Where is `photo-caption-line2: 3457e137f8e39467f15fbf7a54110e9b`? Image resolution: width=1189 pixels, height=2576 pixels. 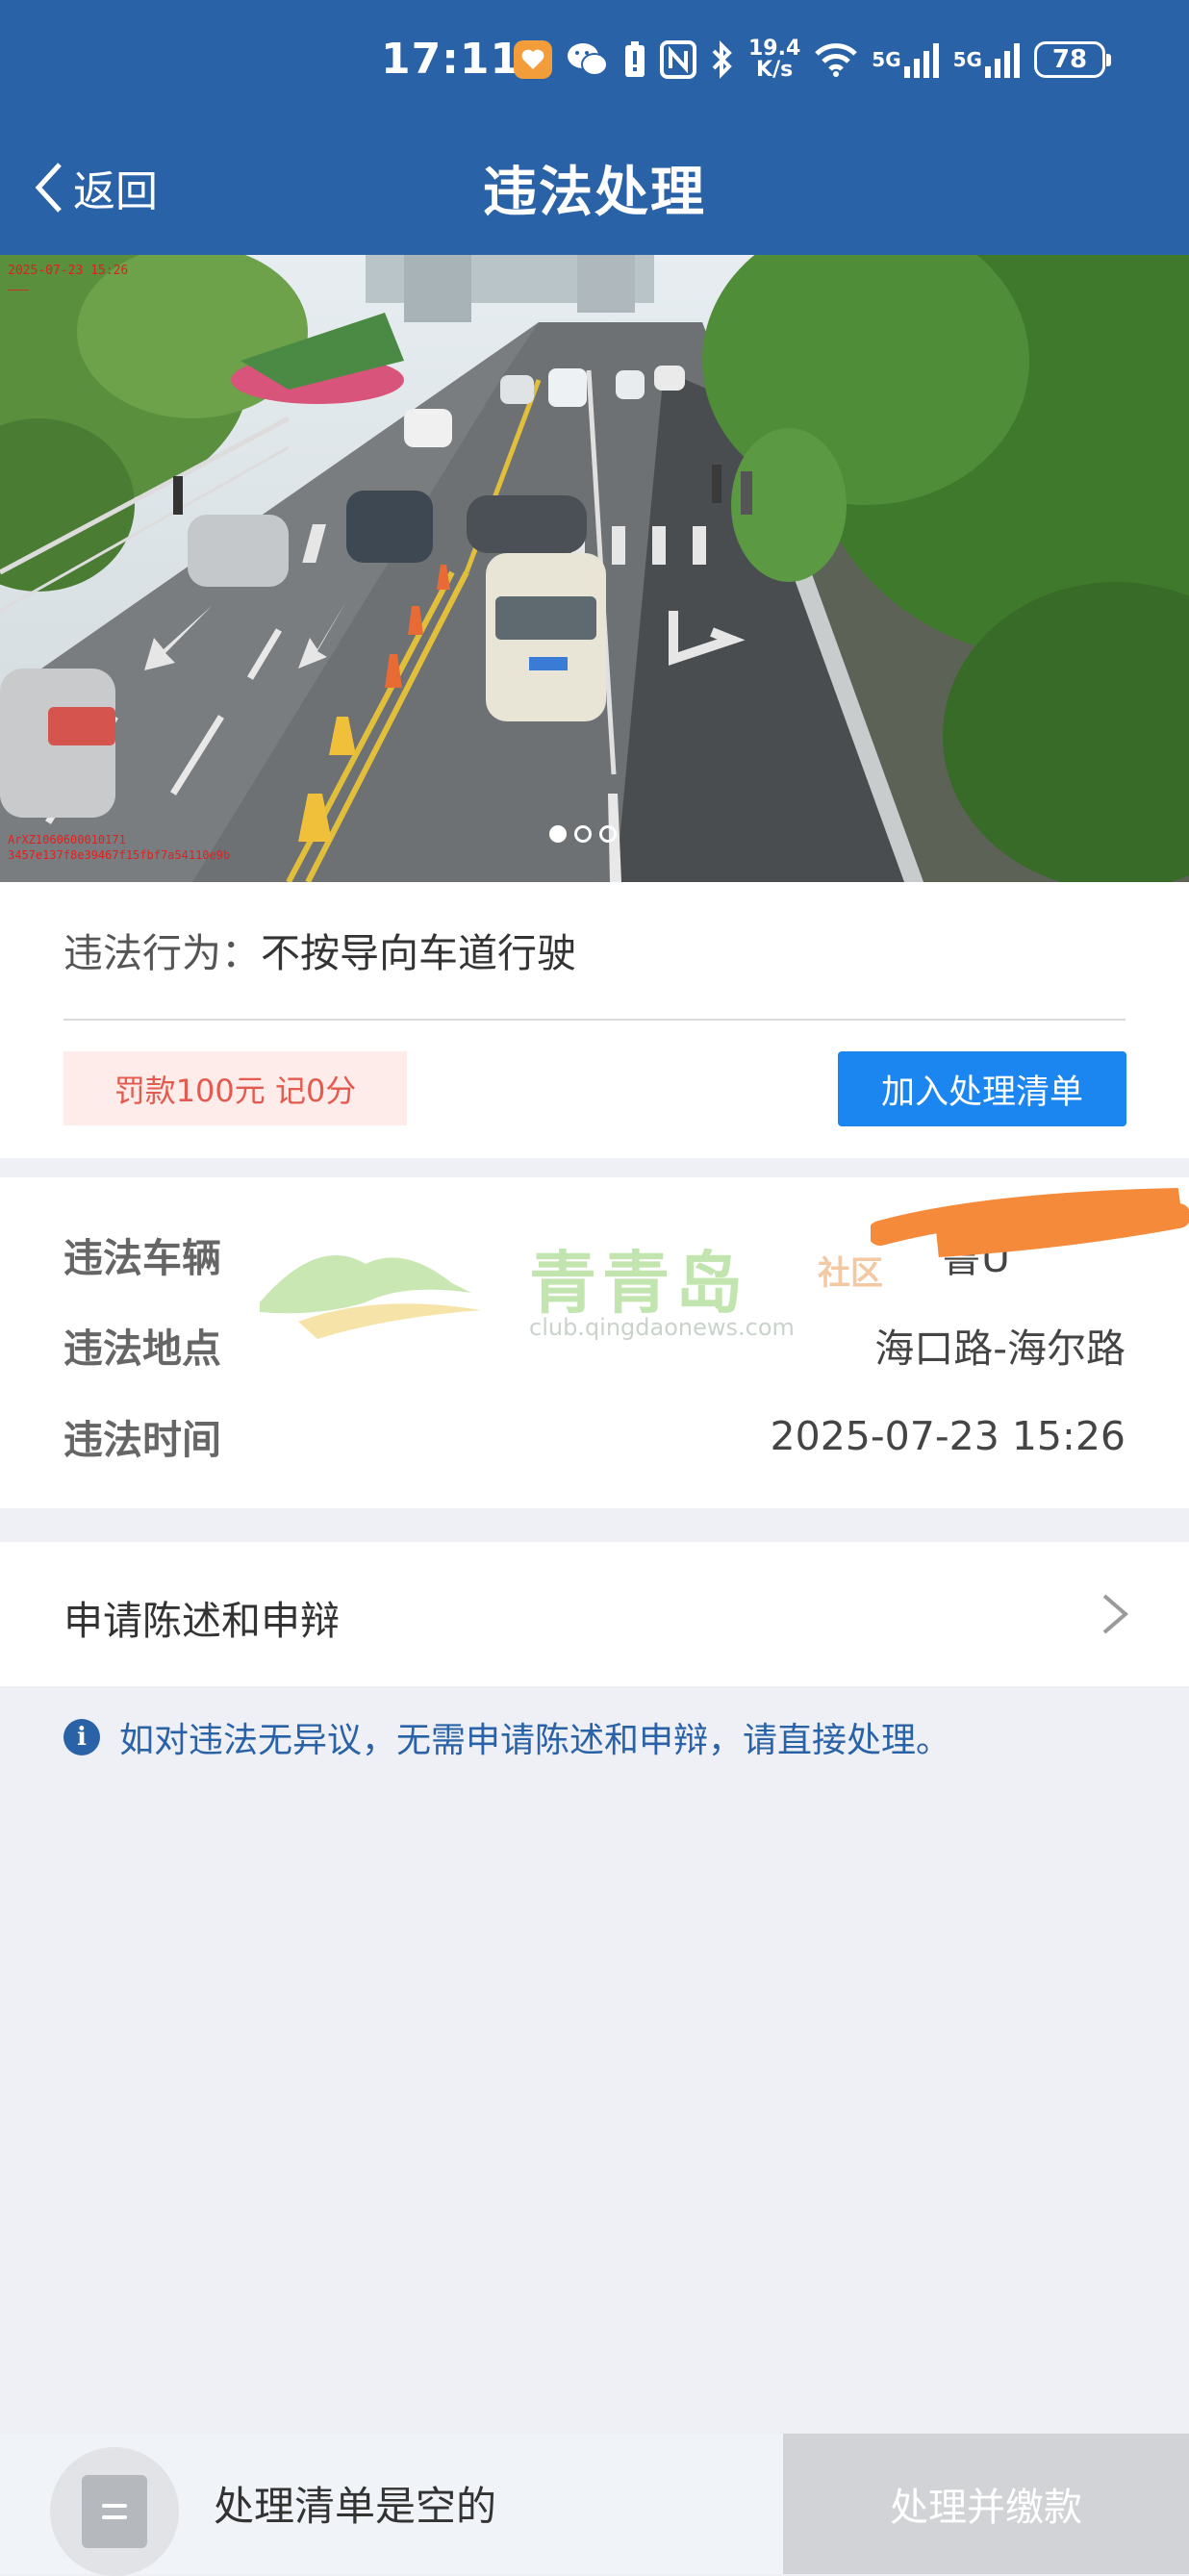 photo-caption-line2: 3457e137f8e39467f15fbf7a54110e9b is located at coordinates (119, 855).